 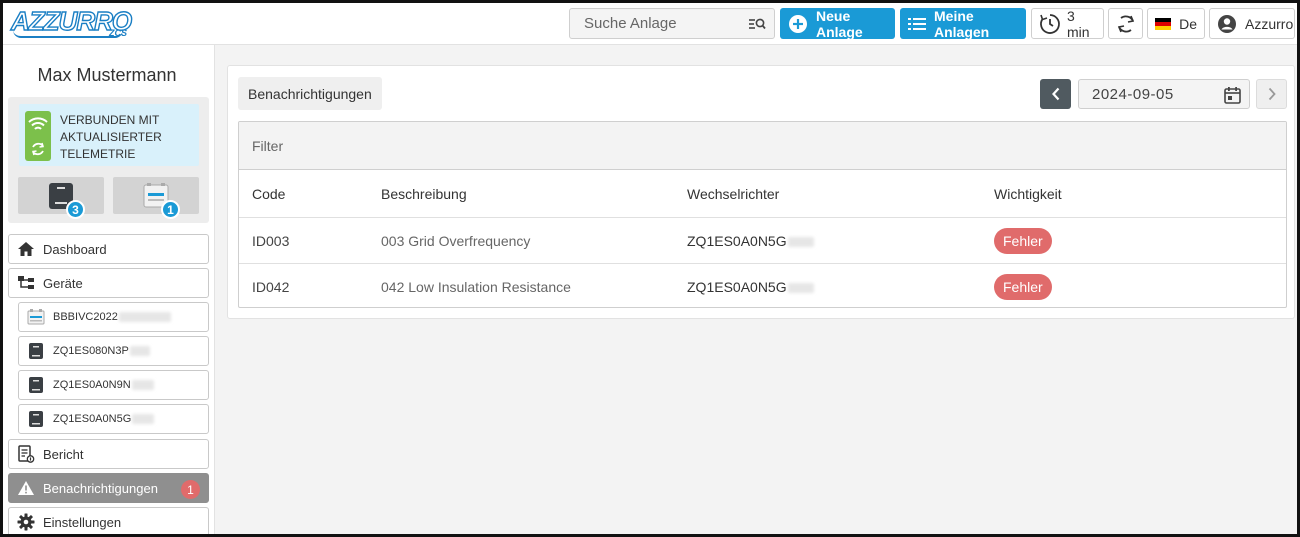 I want to click on datalogger-count-badge: 1, so click(x=170, y=209).